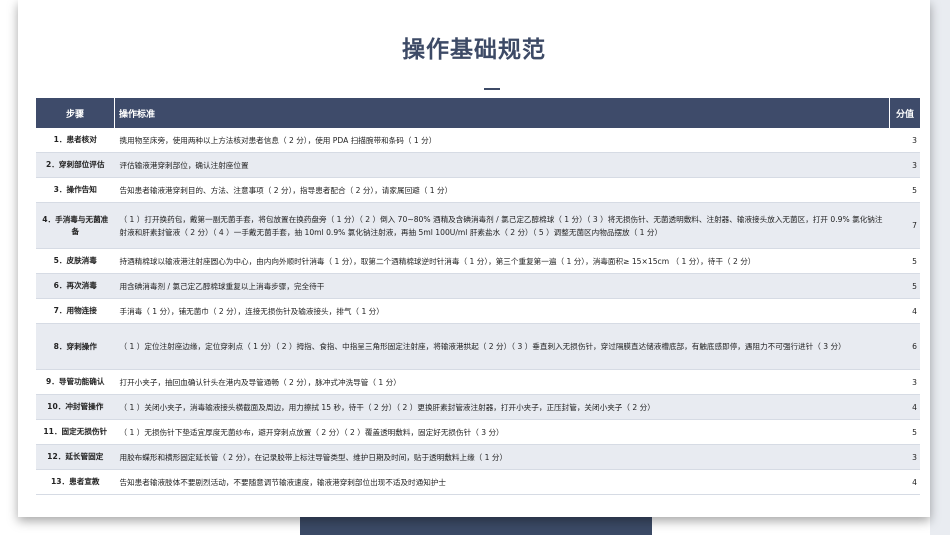  I want to click on row-step: 2．穿刺部位评估, so click(75, 165).